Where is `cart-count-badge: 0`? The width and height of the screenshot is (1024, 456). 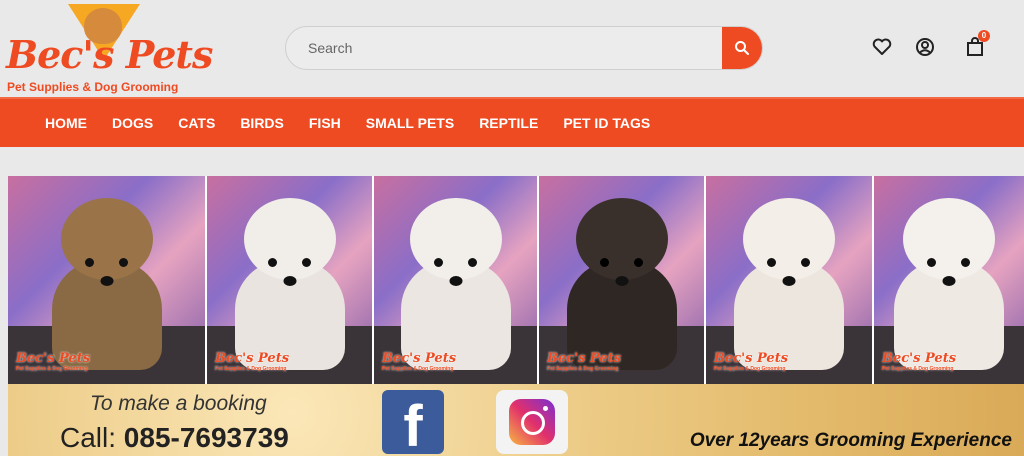
cart-count-badge: 0 is located at coordinates (984, 36).